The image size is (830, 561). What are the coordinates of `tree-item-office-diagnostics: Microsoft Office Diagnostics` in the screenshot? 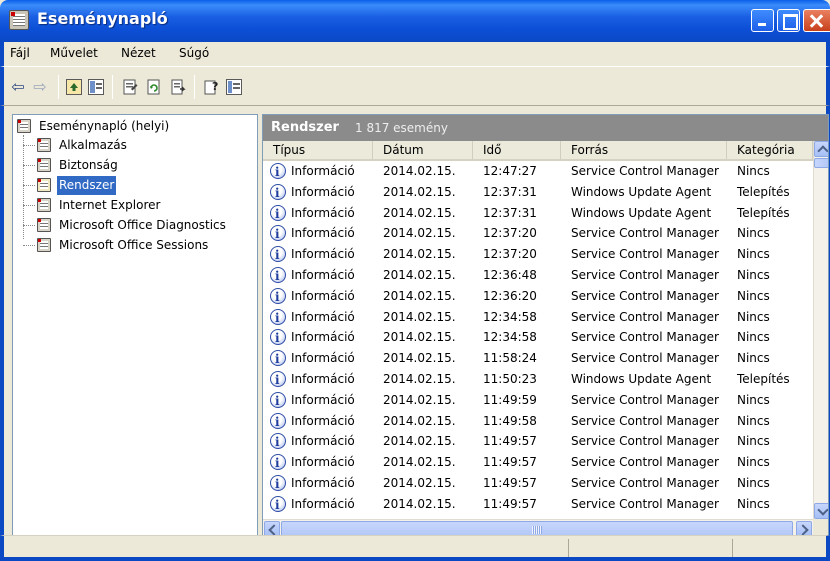 It's located at (138, 225).